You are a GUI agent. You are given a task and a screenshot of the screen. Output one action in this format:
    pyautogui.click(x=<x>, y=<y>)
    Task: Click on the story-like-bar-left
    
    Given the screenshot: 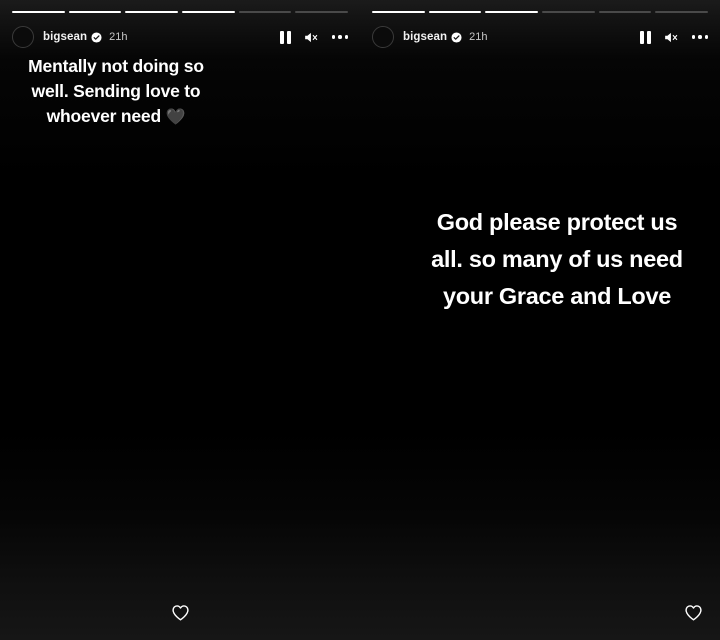 What is the action you would take?
    pyautogui.click(x=180, y=612)
    